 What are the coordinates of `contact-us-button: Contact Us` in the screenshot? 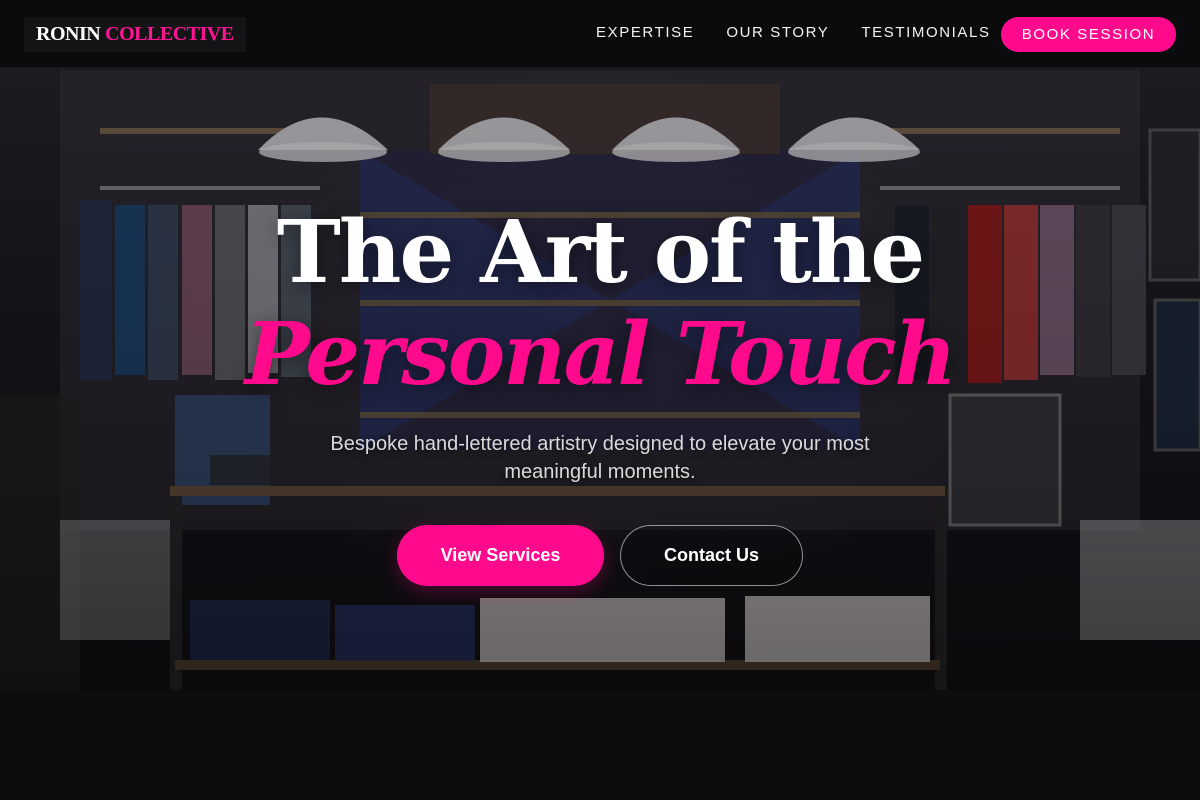 It's located at (711, 555).